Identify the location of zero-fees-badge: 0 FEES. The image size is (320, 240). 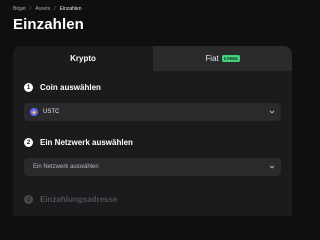
(230, 58).